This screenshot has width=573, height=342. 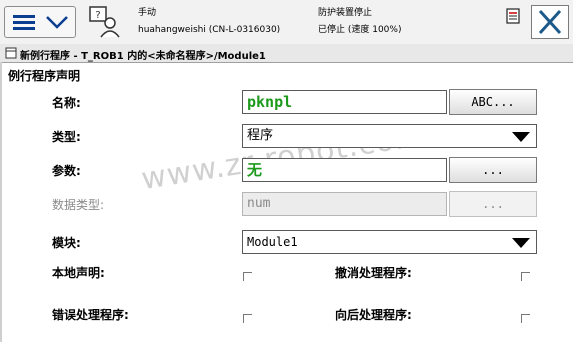 I want to click on params-label: 参数:, so click(x=66, y=171).